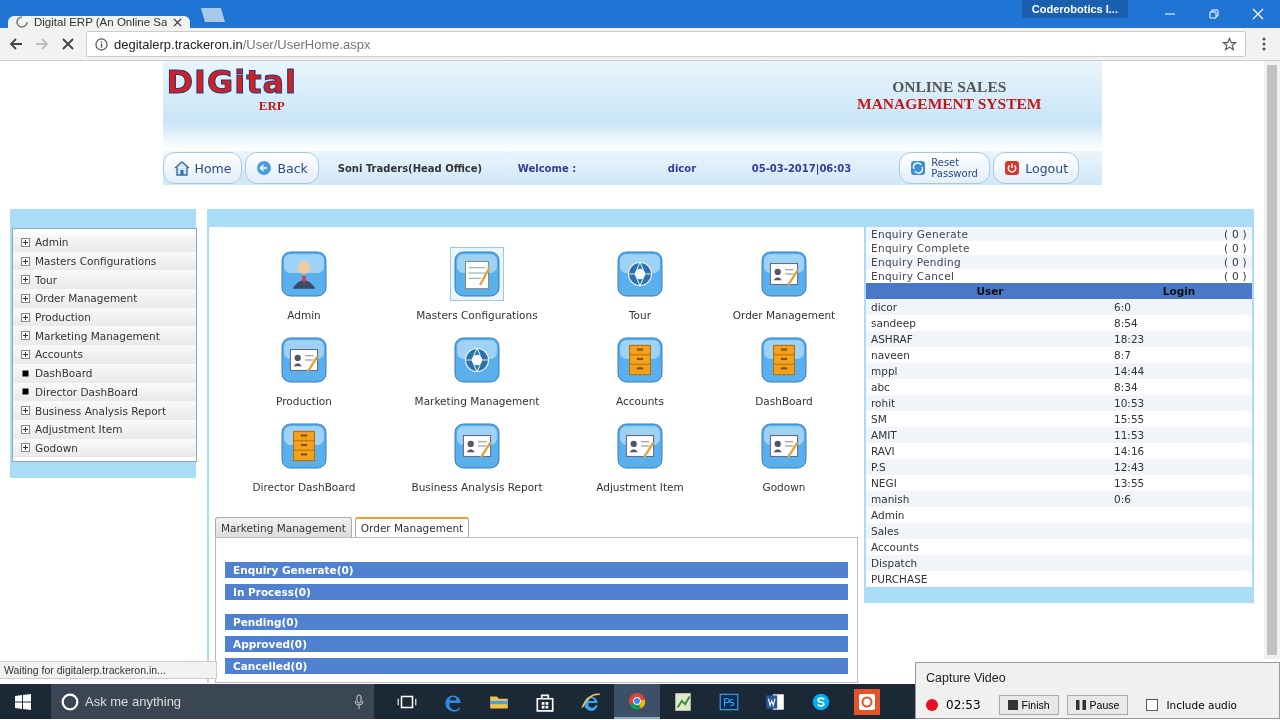  Describe the element at coordinates (920, 234) in the screenshot. I see `enquiry-label: Enquiry Generate` at that location.